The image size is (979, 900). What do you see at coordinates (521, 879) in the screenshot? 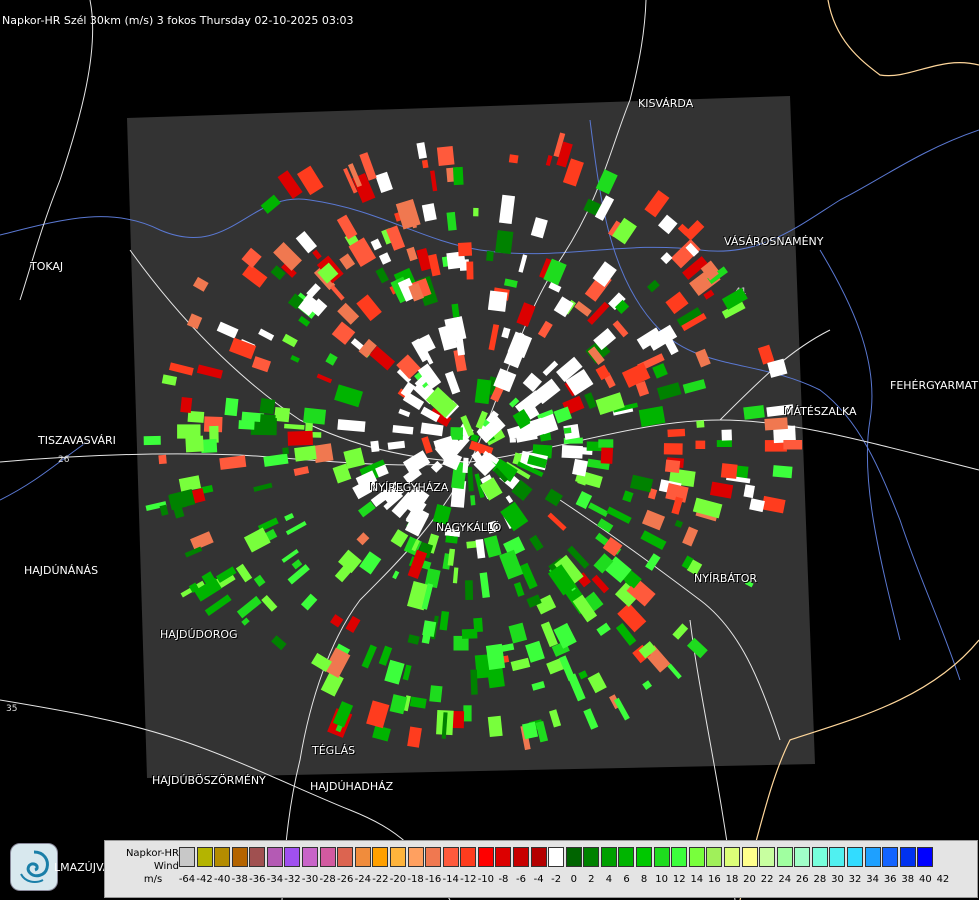
I see `legend-tick-label: -6` at bounding box center [521, 879].